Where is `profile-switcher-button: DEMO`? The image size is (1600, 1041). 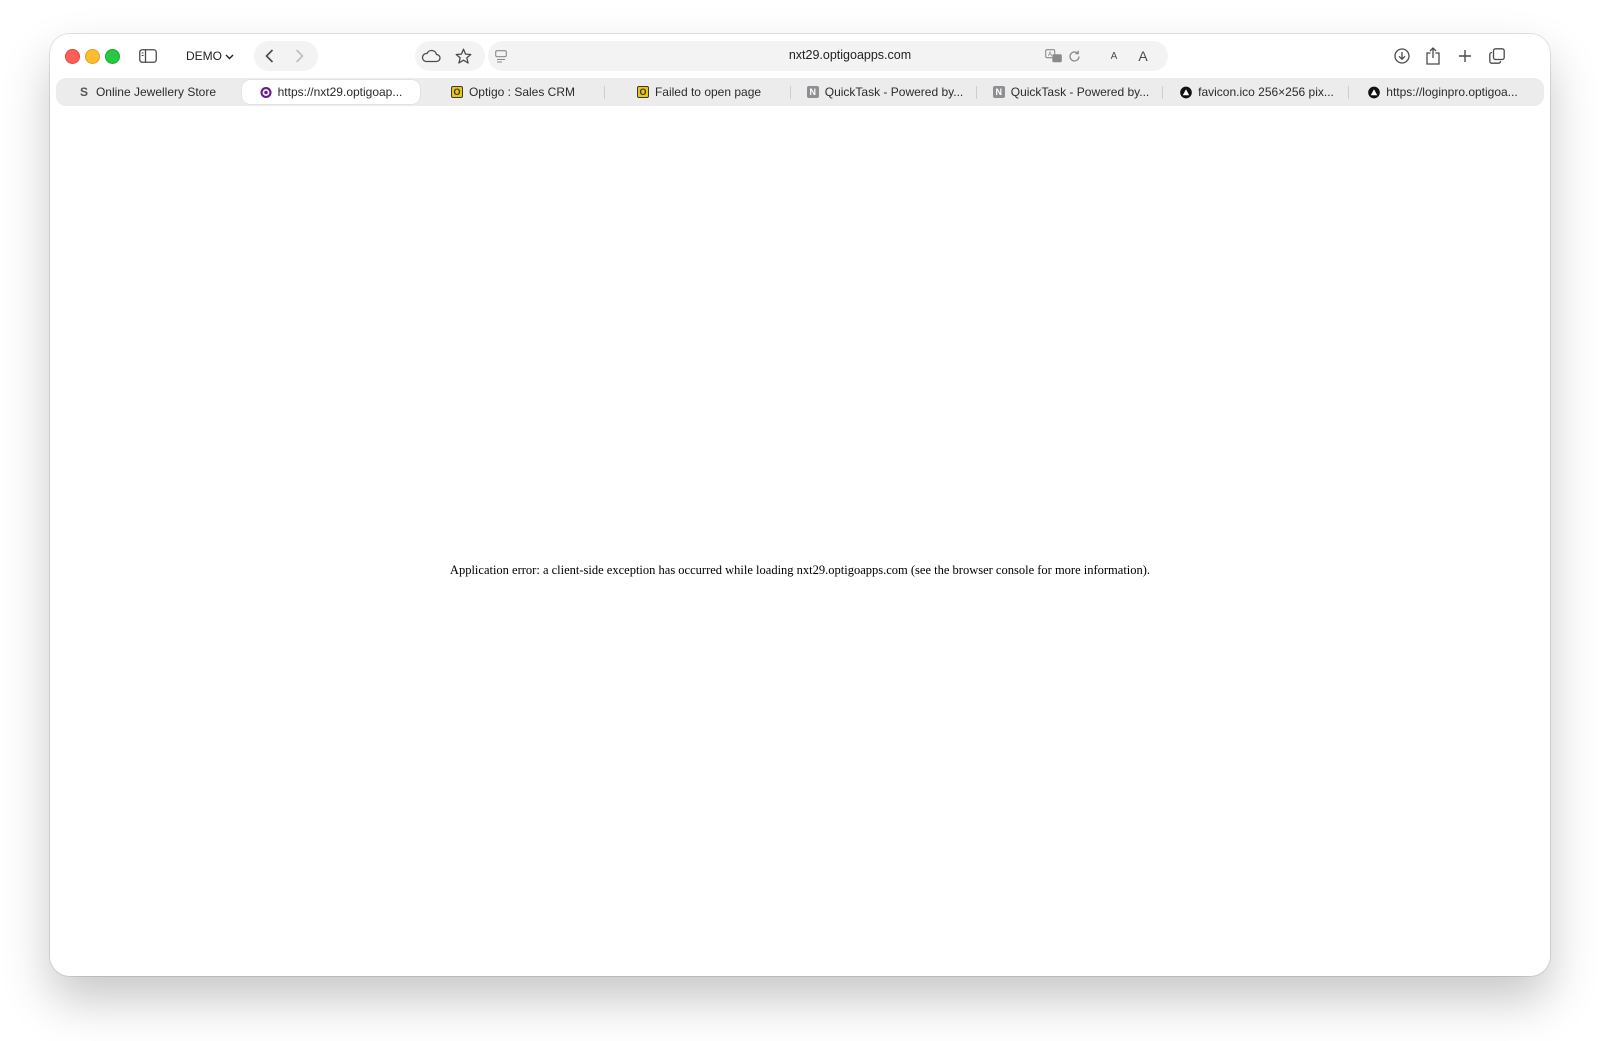
profile-switcher-button: DEMO is located at coordinates (210, 56).